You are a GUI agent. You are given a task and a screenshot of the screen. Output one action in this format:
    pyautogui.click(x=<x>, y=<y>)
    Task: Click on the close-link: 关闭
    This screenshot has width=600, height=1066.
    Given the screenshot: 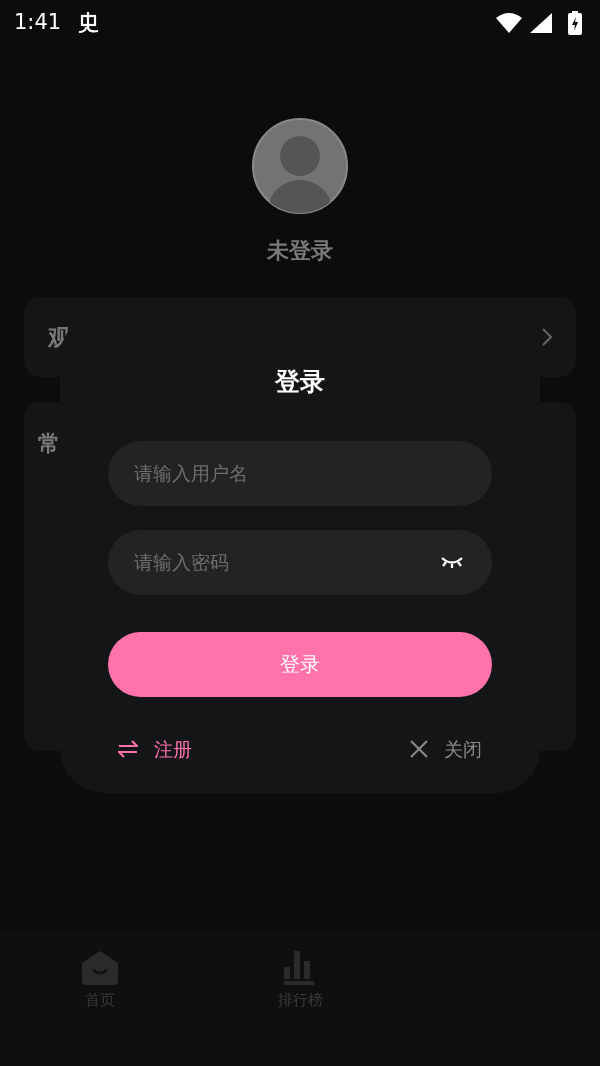 What is the action you would take?
    pyautogui.click(x=446, y=748)
    